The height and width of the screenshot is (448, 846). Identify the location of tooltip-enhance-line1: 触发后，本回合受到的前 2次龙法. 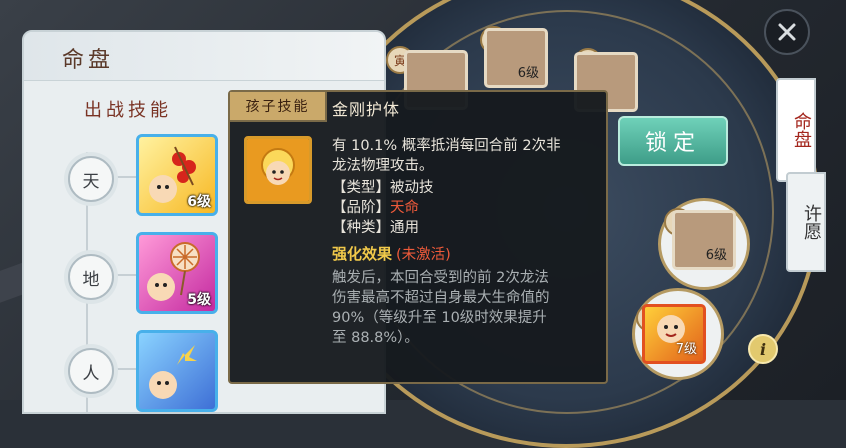
(440, 278).